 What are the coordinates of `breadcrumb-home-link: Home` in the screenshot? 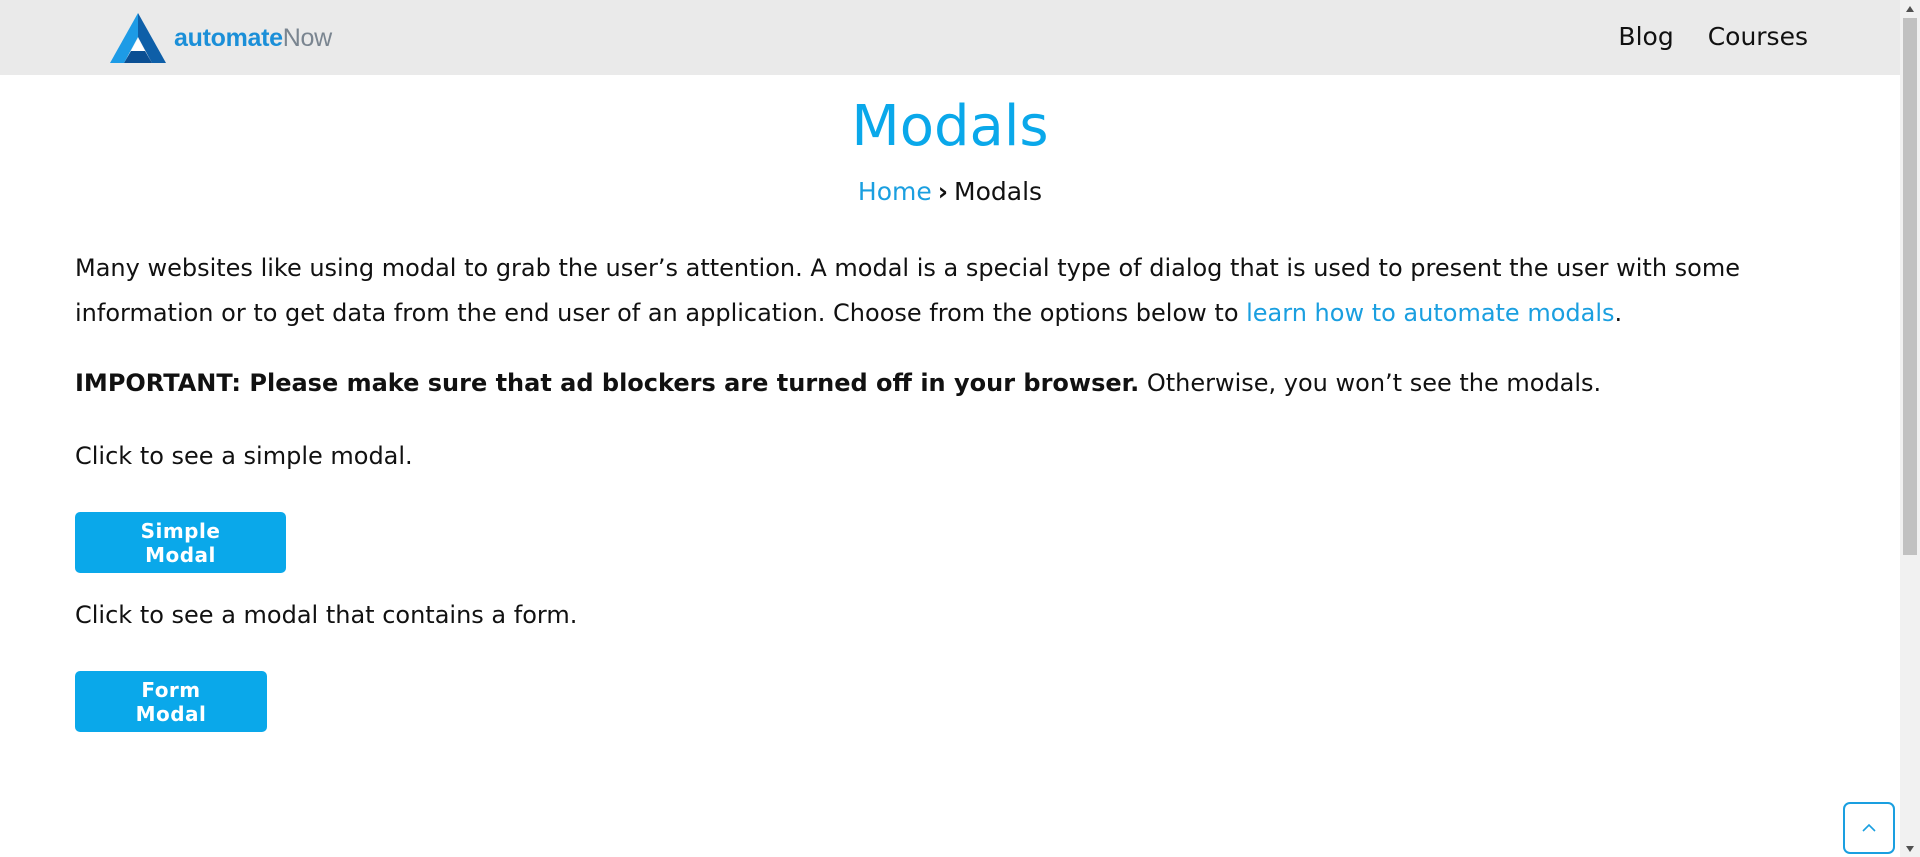 It's located at (895, 191).